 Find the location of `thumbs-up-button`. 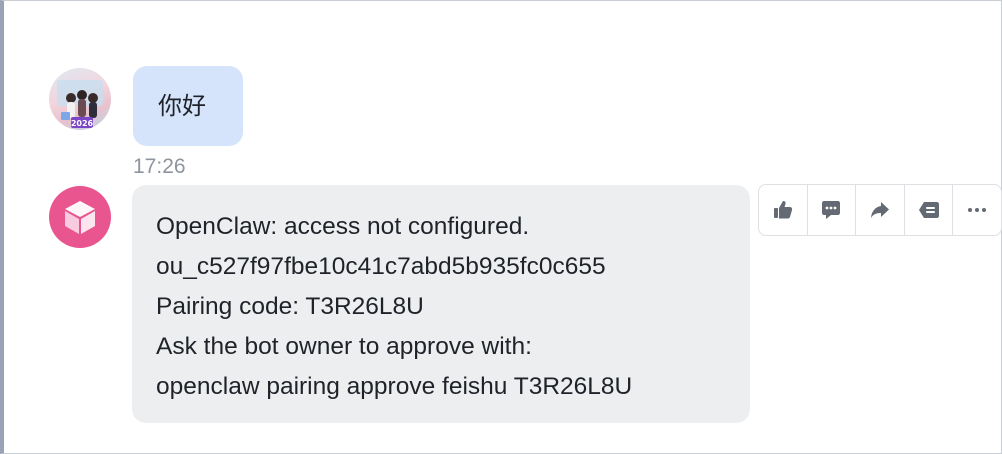

thumbs-up-button is located at coordinates (783, 210).